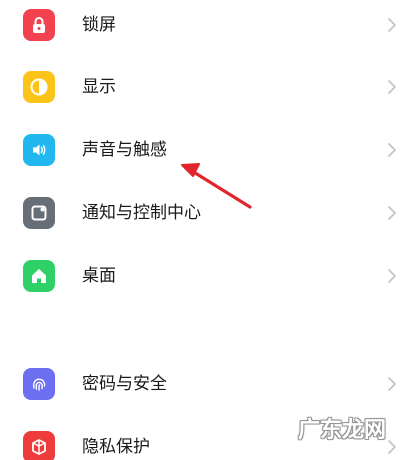  I want to click on notification-icon, so click(39, 213).